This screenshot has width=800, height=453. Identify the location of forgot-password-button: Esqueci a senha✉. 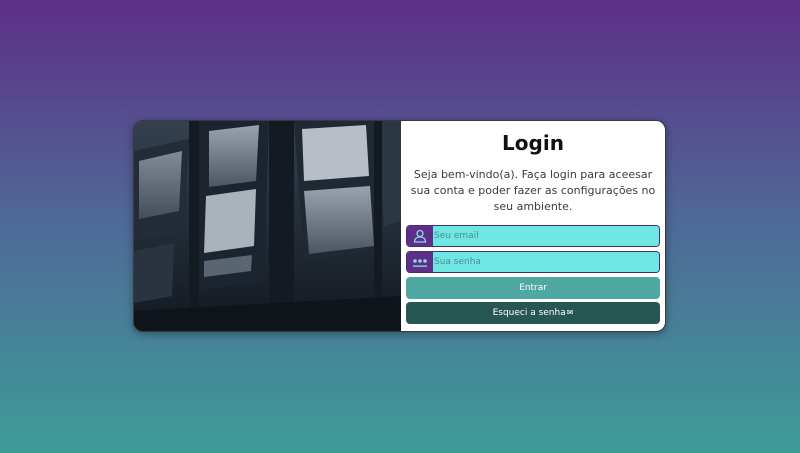
(533, 313).